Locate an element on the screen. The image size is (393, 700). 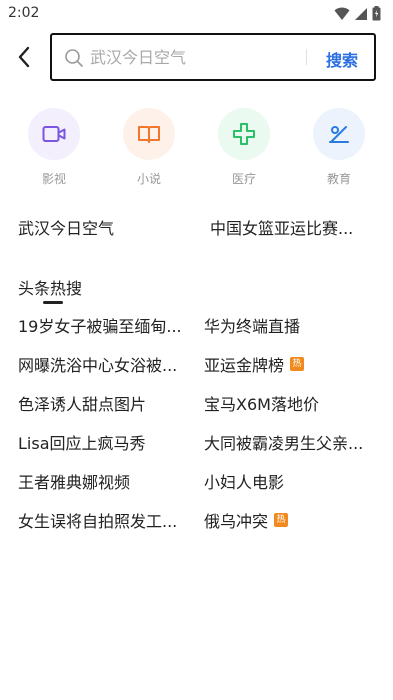
category-label: 医疗 is located at coordinates (243, 179).